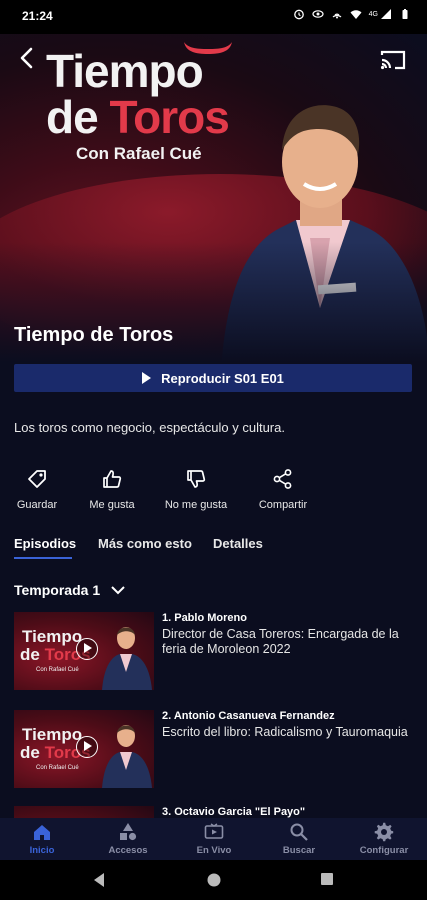 This screenshot has height=900, width=427. What do you see at coordinates (57, 590) in the screenshot?
I see `season-label: Temporada 1` at bounding box center [57, 590].